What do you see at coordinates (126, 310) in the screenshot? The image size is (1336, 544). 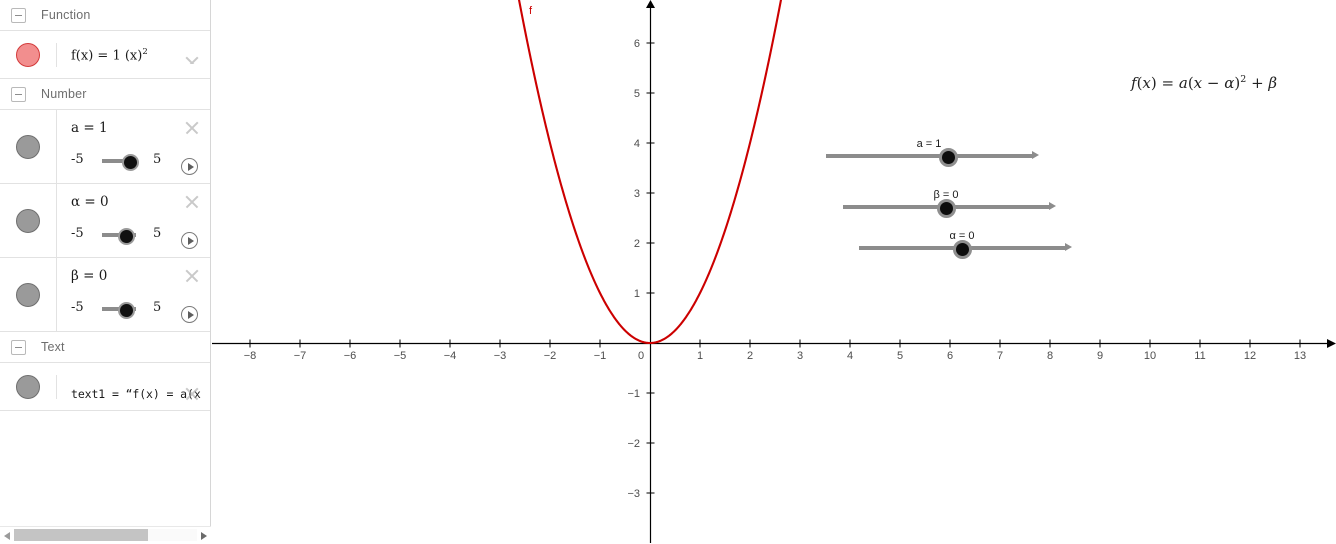 I see `slider-beta-knob` at bounding box center [126, 310].